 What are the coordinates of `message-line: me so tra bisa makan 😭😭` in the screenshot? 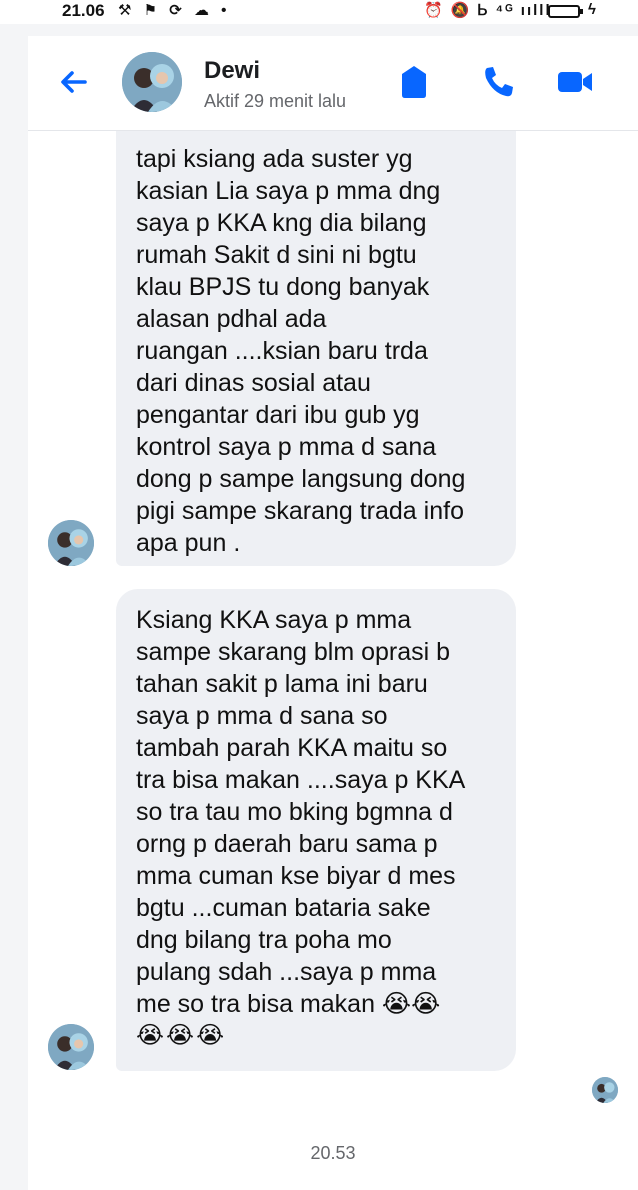 It's located at (288, 1004).